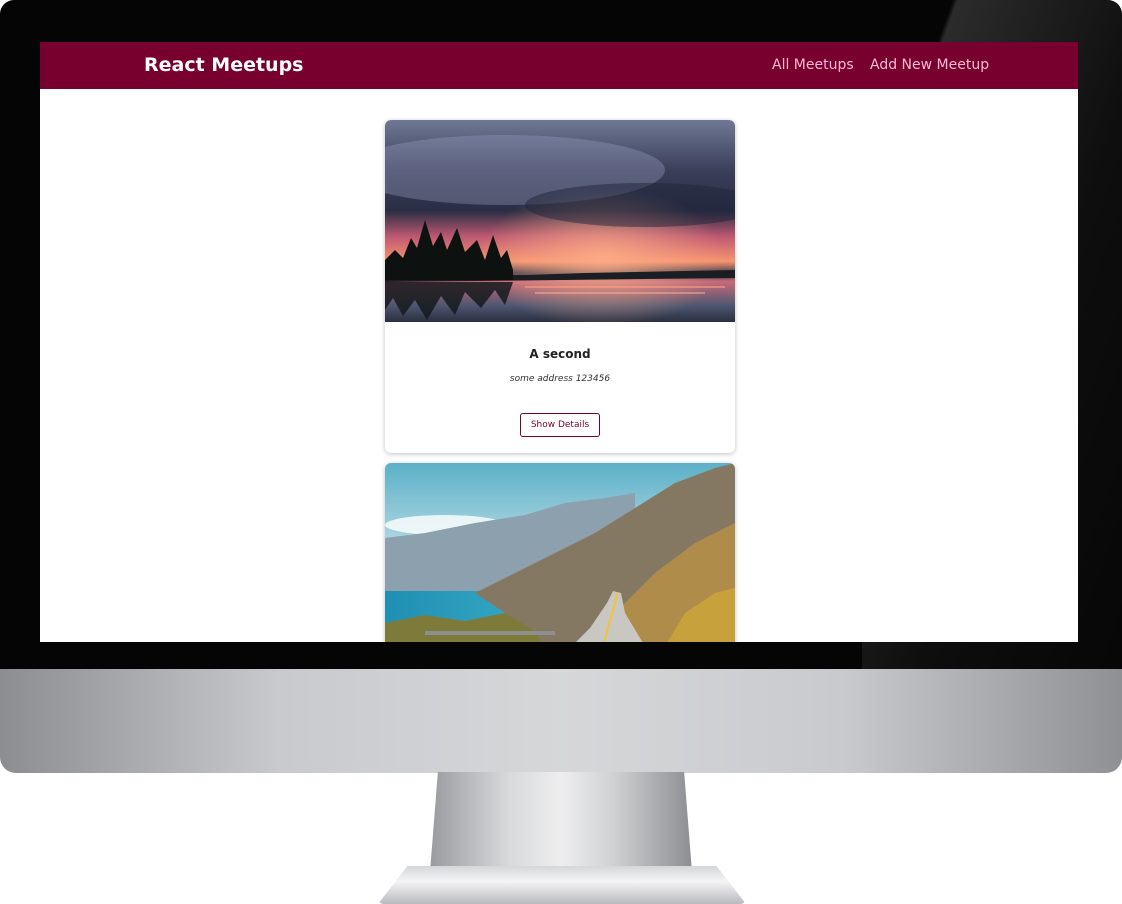  What do you see at coordinates (561, 822) in the screenshot?
I see `monitor-stand-neck` at bounding box center [561, 822].